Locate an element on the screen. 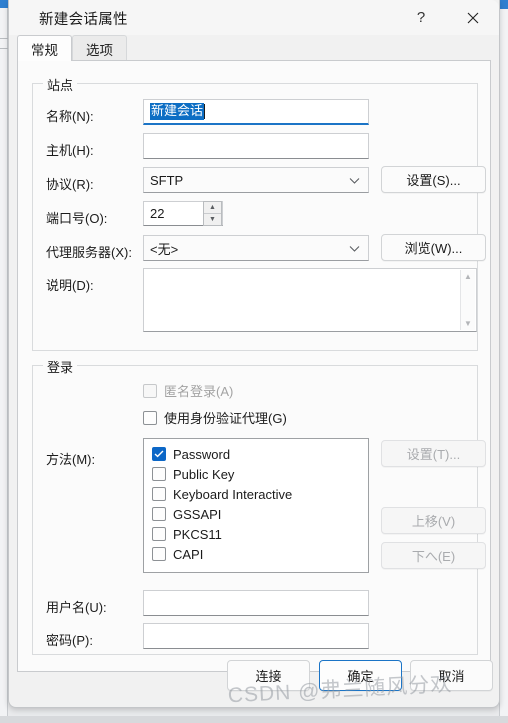  proxy-label: 代理服务器(X): is located at coordinates (89, 251).